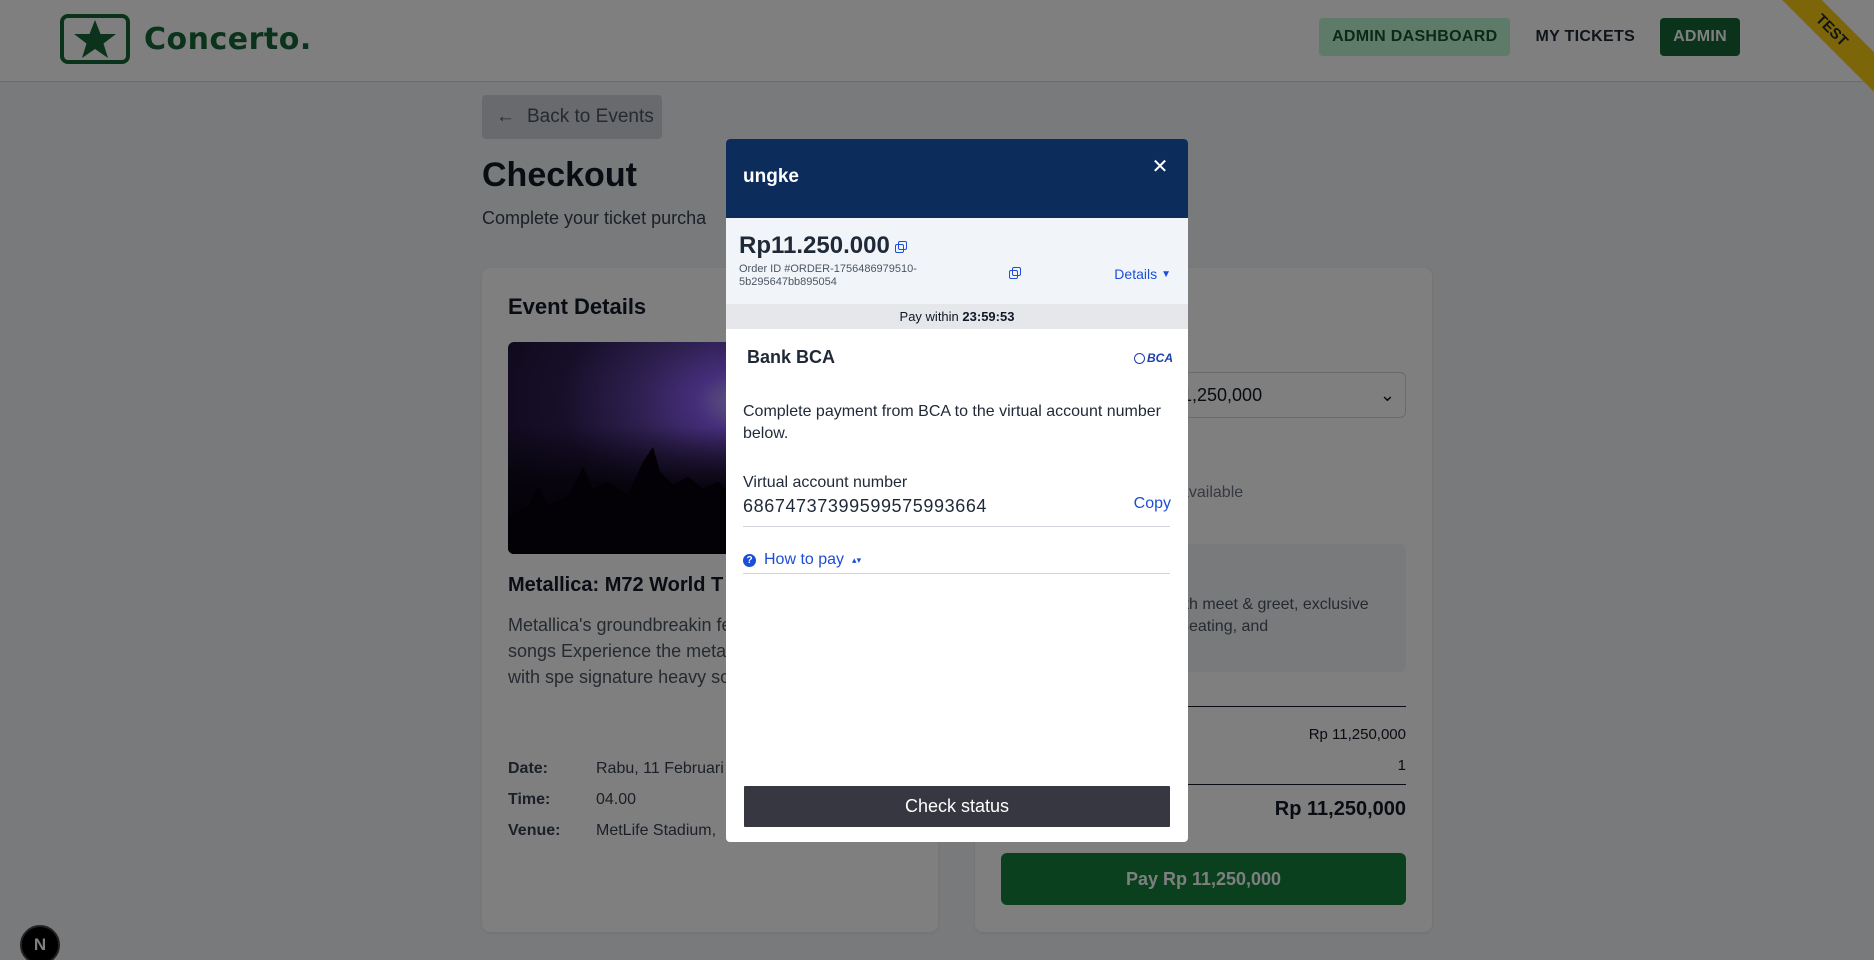 The image size is (1874, 960). Describe the element at coordinates (929, 316) in the screenshot. I see `timer-label: Pay within` at that location.